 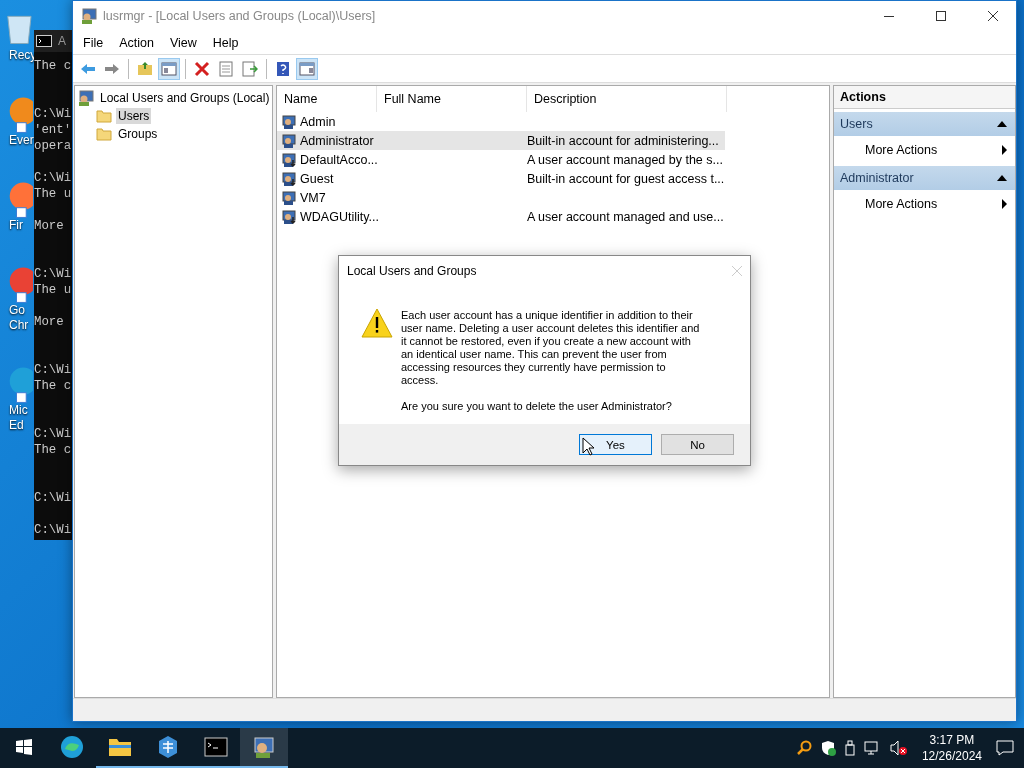 I want to click on column-header: Name, so click(x=327, y=99).